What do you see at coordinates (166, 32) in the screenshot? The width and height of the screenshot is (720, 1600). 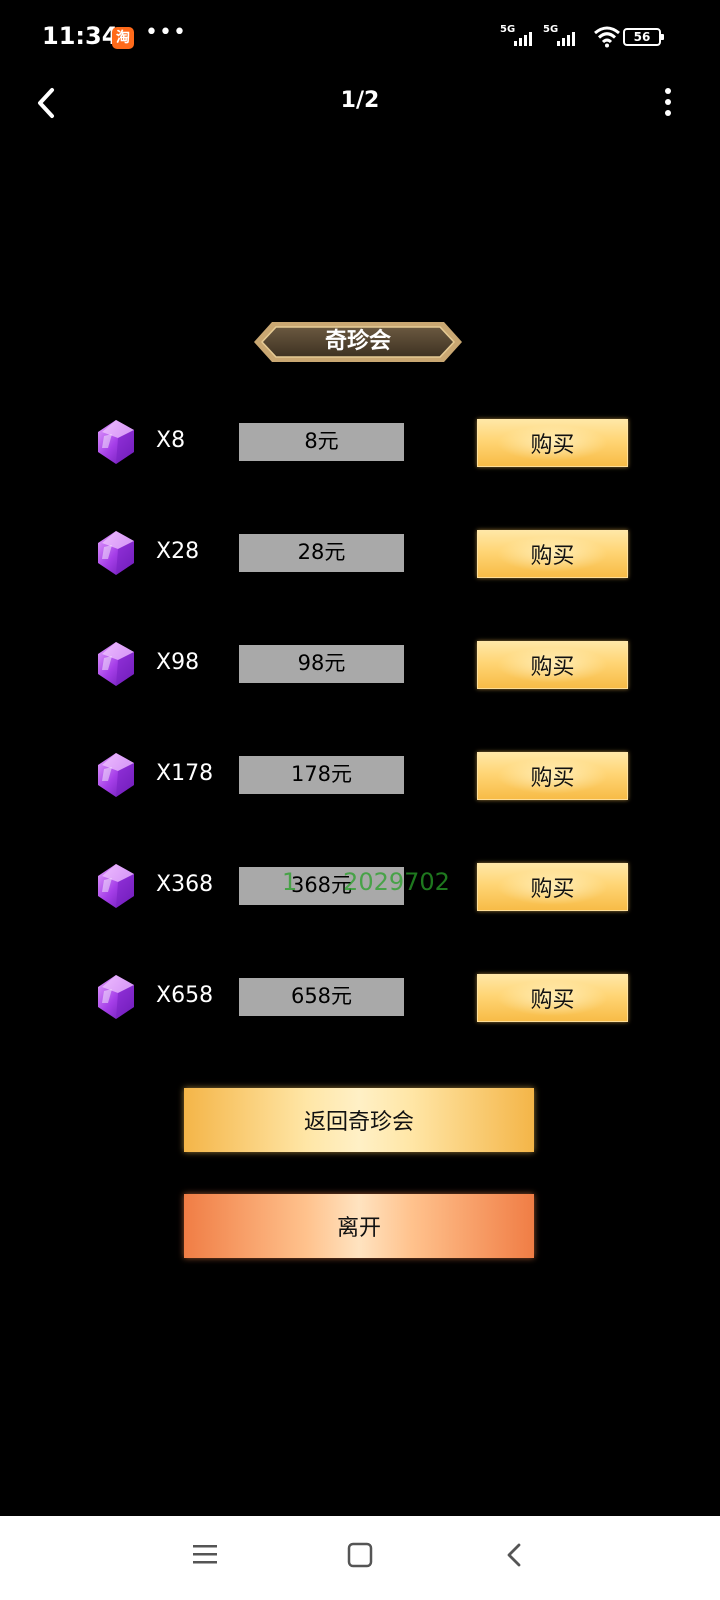 I see `more-notifications-icon: •••` at bounding box center [166, 32].